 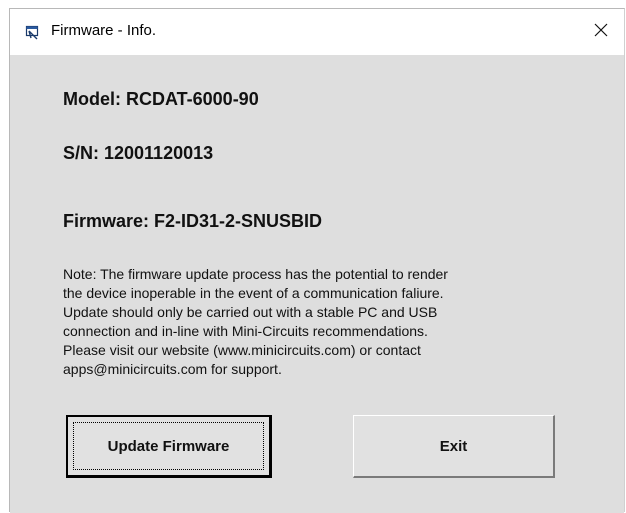 I want to click on note-line: apps@minicircuits.com for support., so click(x=172, y=369).